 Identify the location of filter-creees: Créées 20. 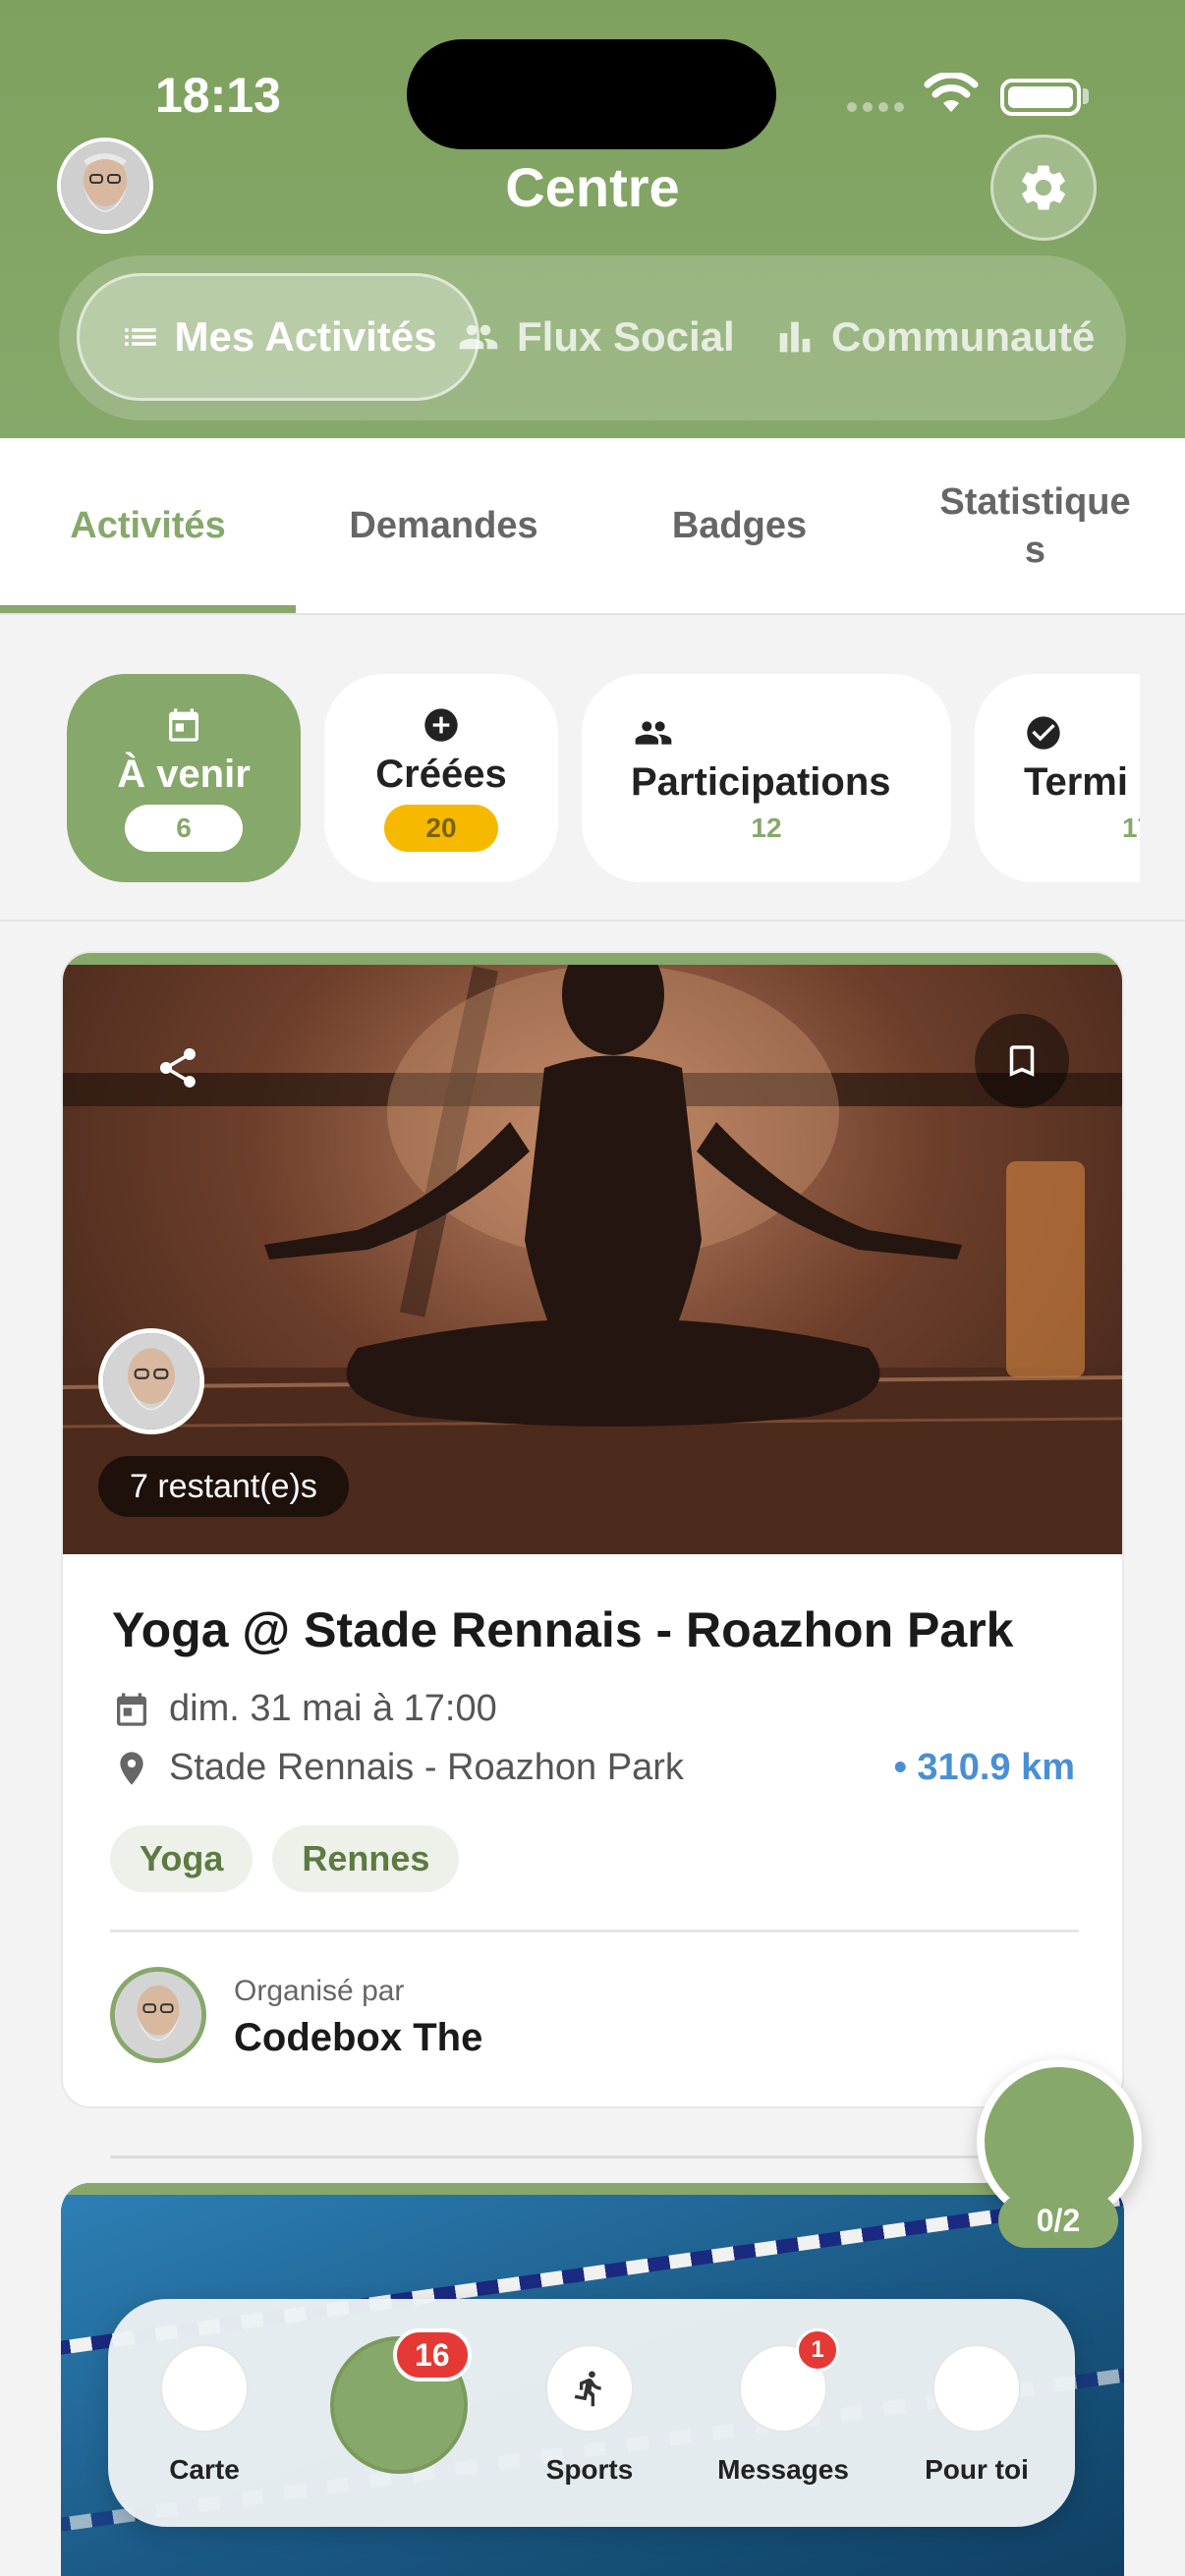
(441, 778).